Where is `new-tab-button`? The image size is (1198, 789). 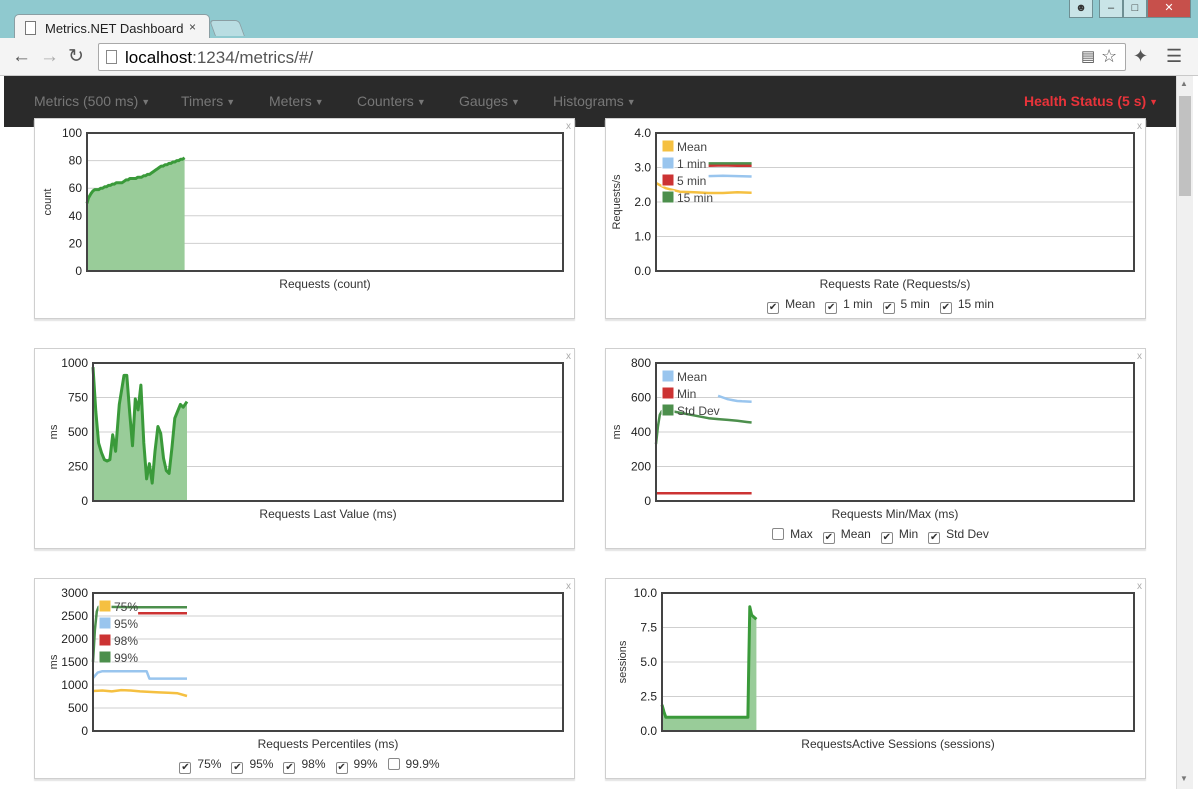
new-tab-button is located at coordinates (227, 28).